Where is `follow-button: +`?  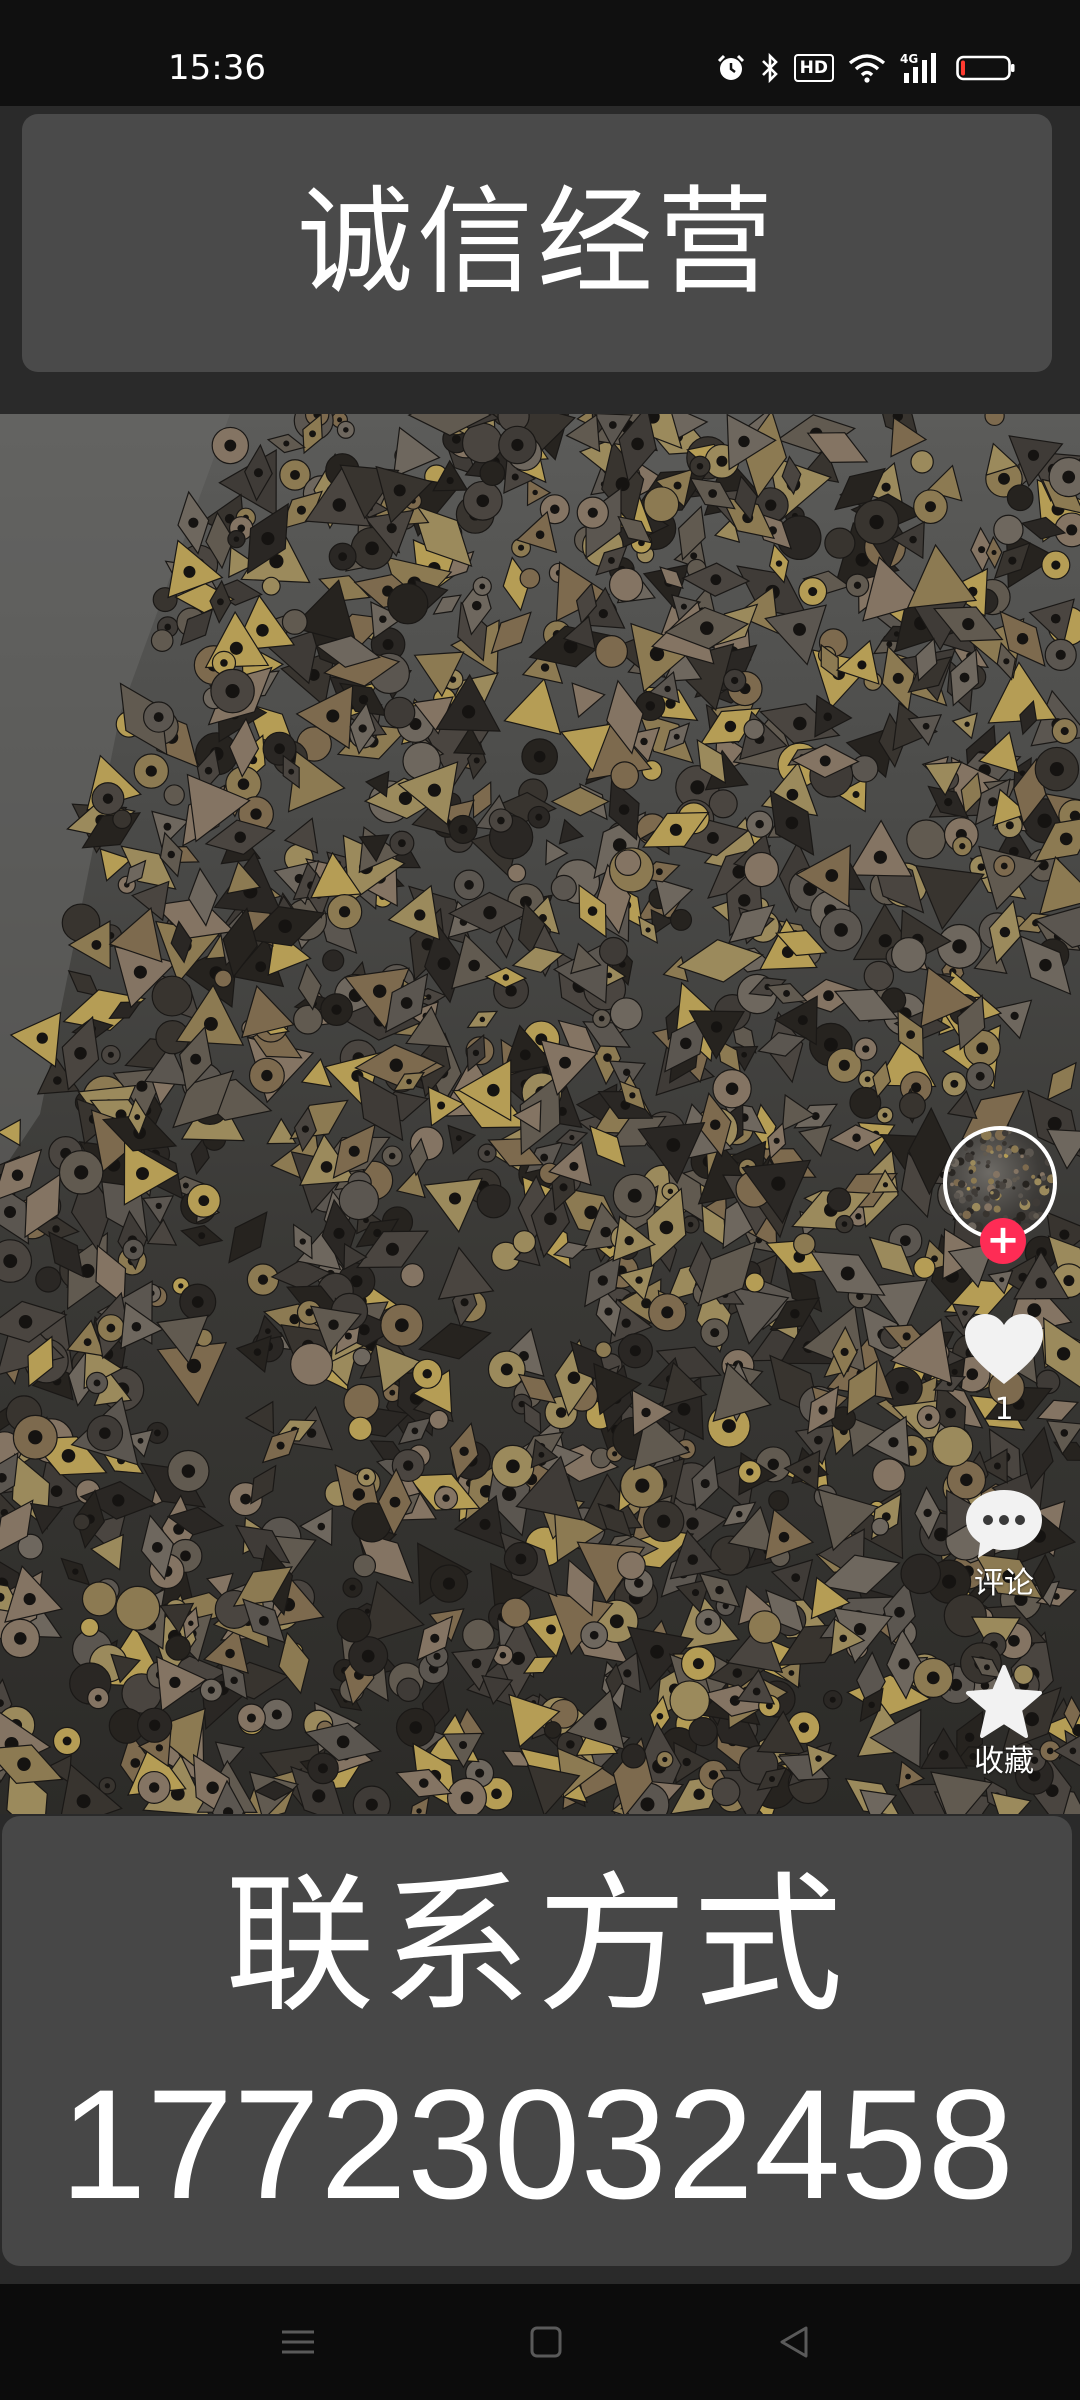 follow-button: + is located at coordinates (1003, 1241).